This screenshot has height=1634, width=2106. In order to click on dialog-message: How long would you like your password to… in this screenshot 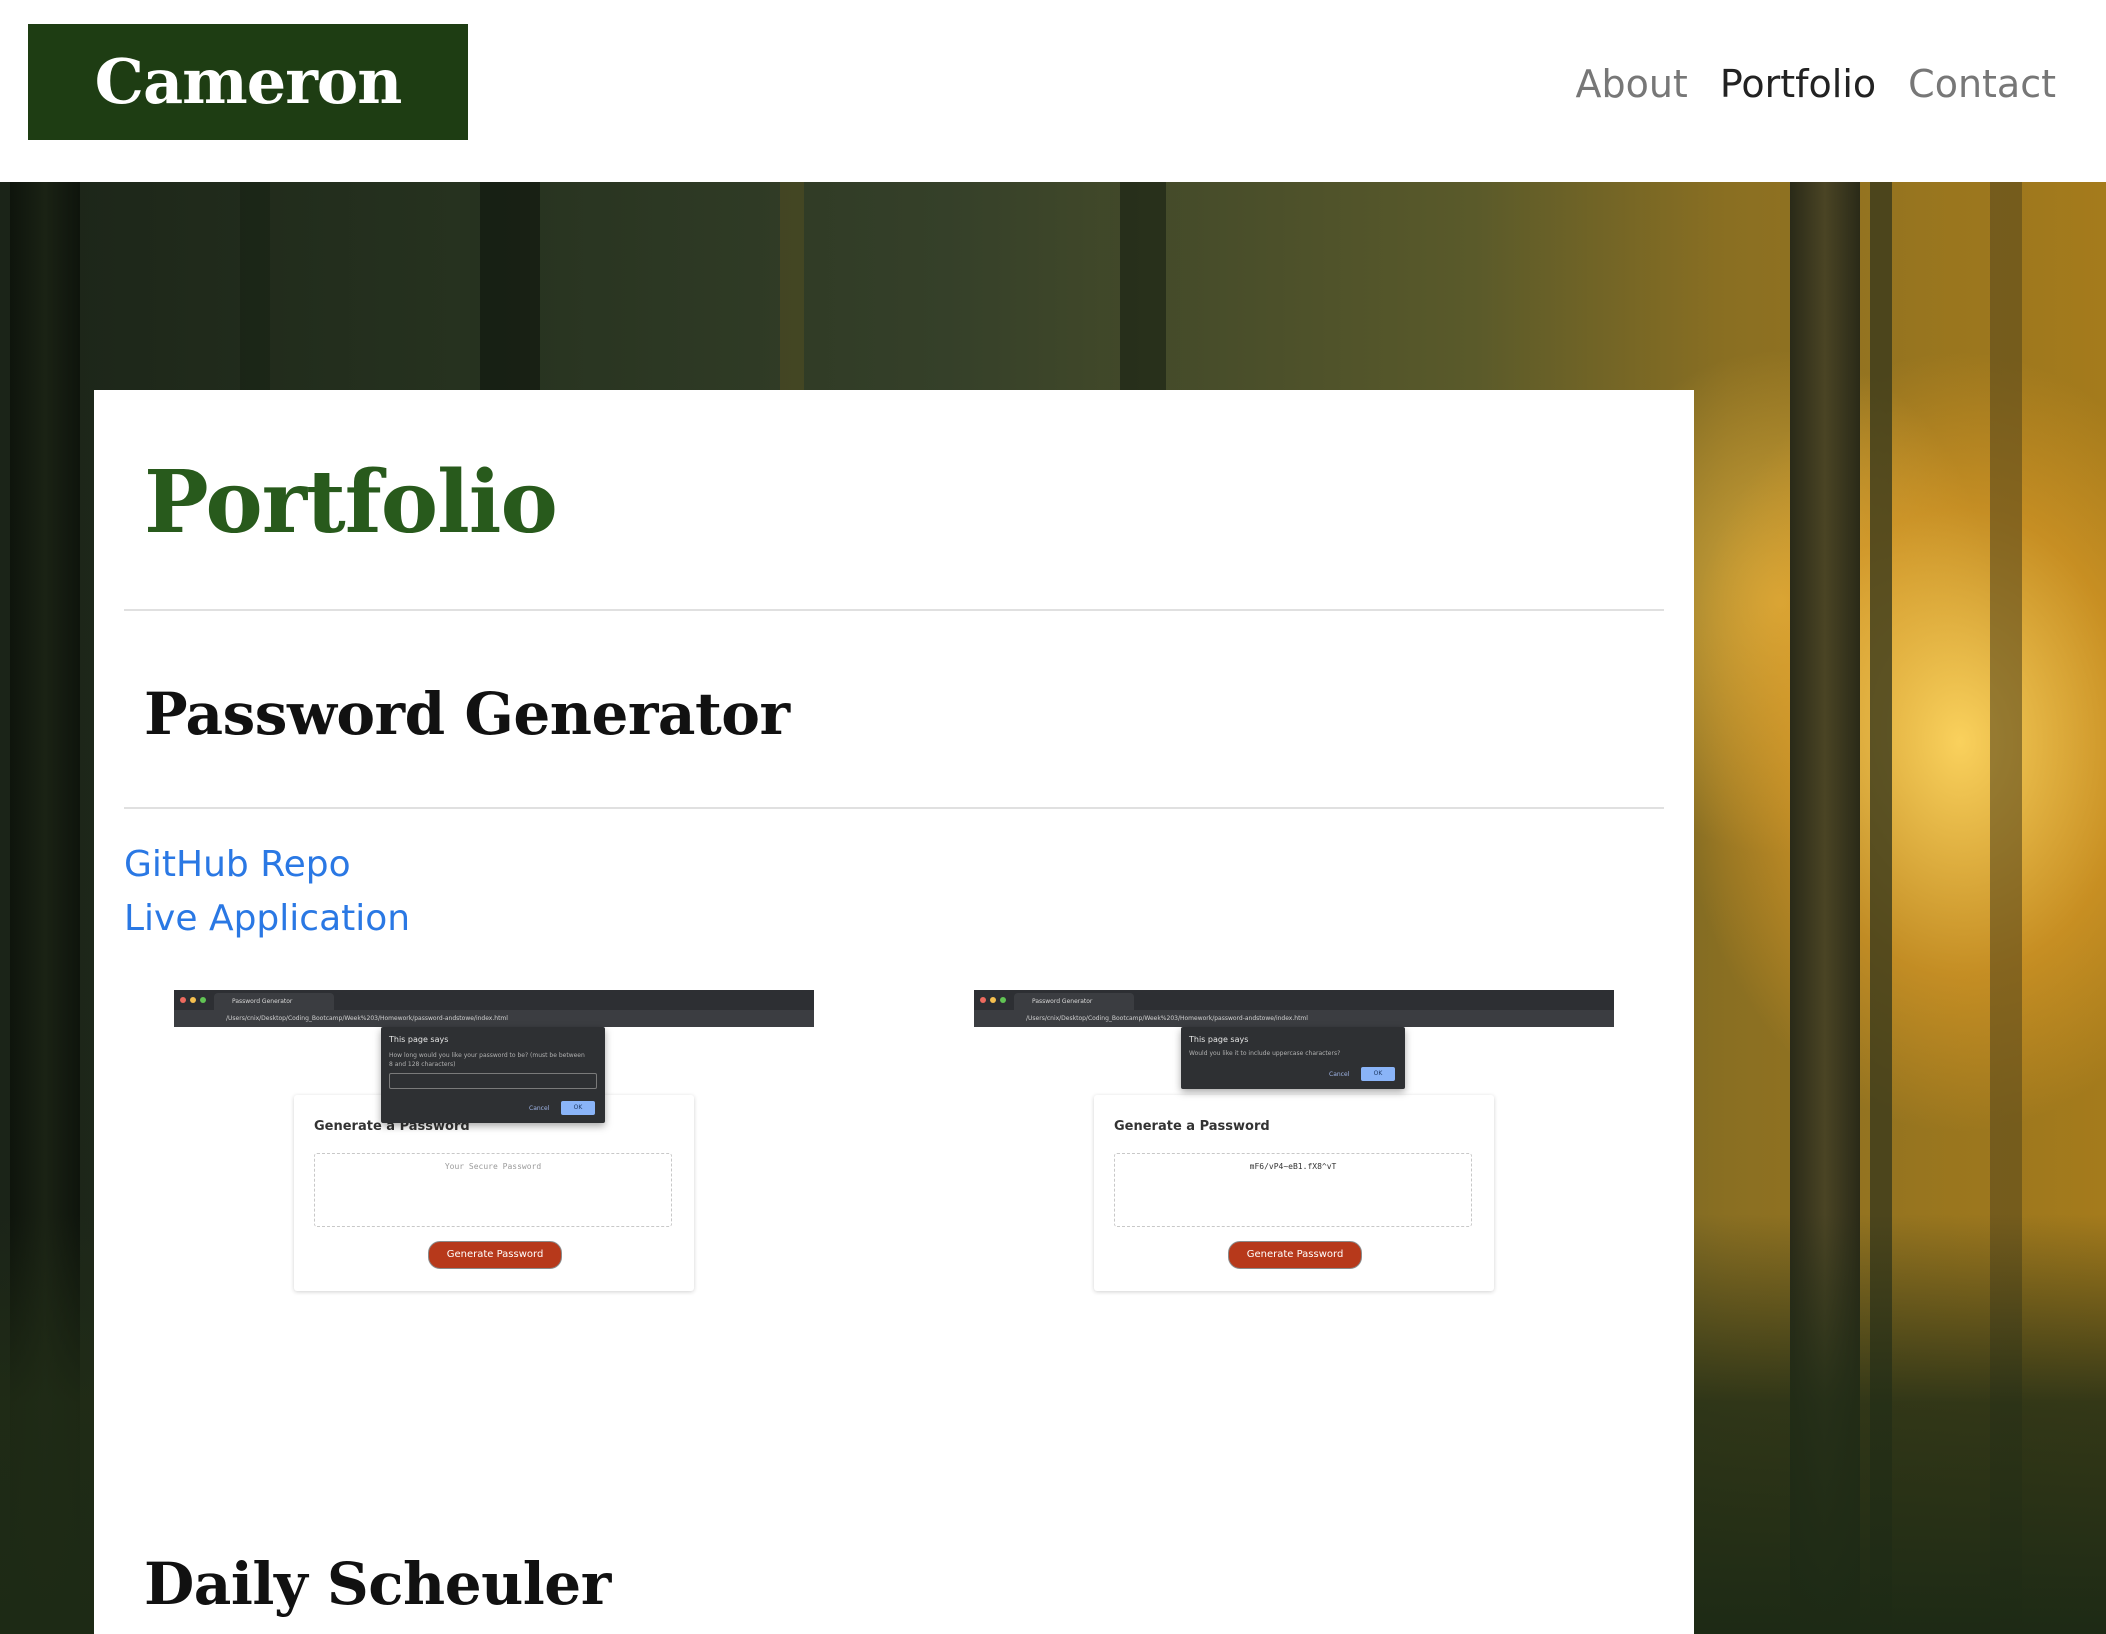, I will do `click(487, 1060)`.